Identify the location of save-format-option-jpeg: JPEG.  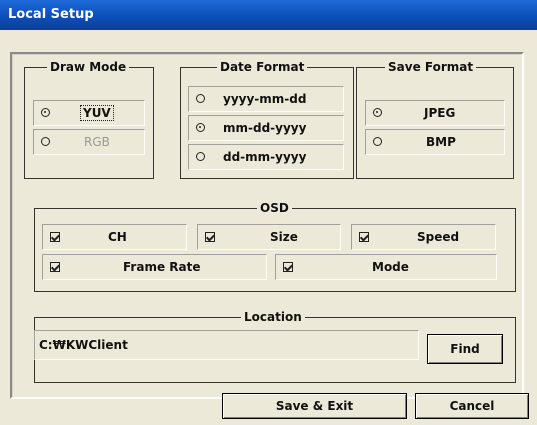
(435, 113).